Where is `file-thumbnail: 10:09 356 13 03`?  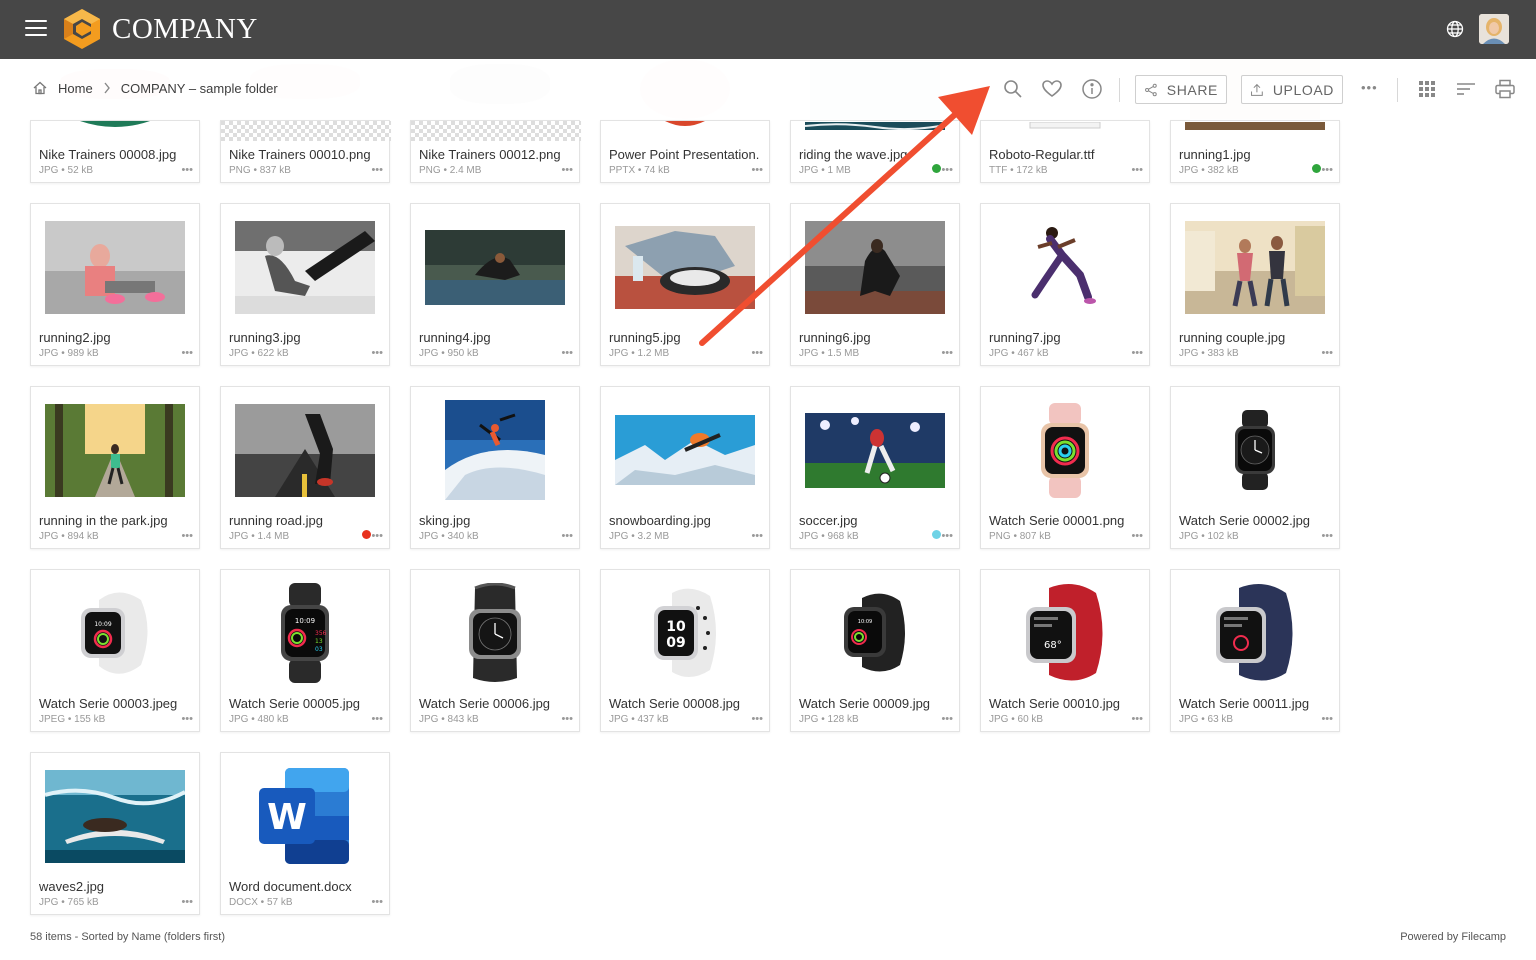
file-thumbnail: 10:09 356 13 03 is located at coordinates (305, 633).